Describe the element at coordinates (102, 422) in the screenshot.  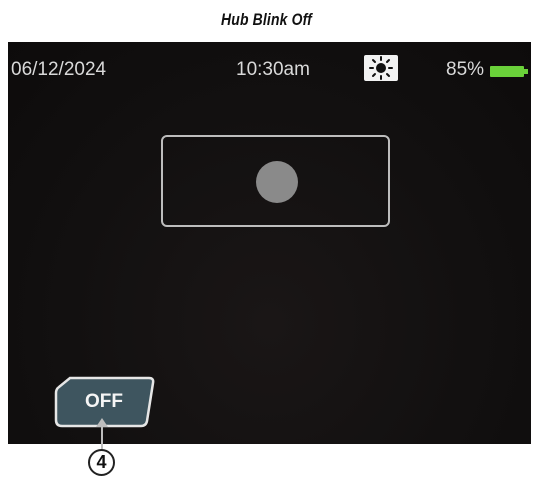
I see `callout-arrow-icon` at that location.